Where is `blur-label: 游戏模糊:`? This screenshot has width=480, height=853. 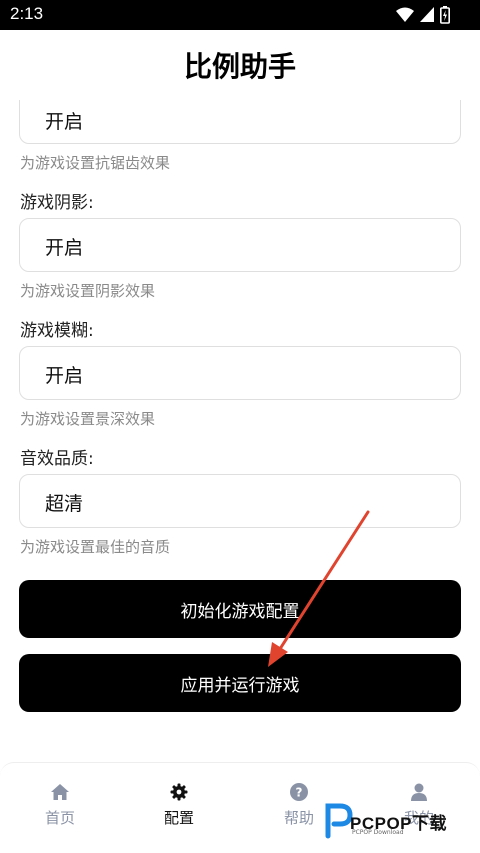 blur-label: 游戏模糊: is located at coordinates (57, 331).